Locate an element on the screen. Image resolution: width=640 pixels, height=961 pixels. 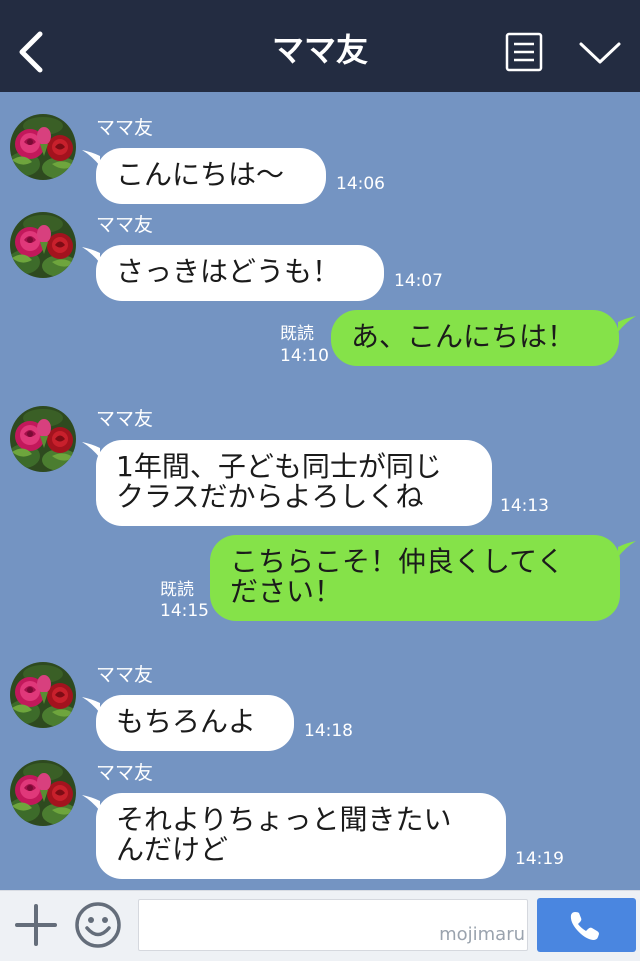
message-time: 14:18 is located at coordinates (328, 731).